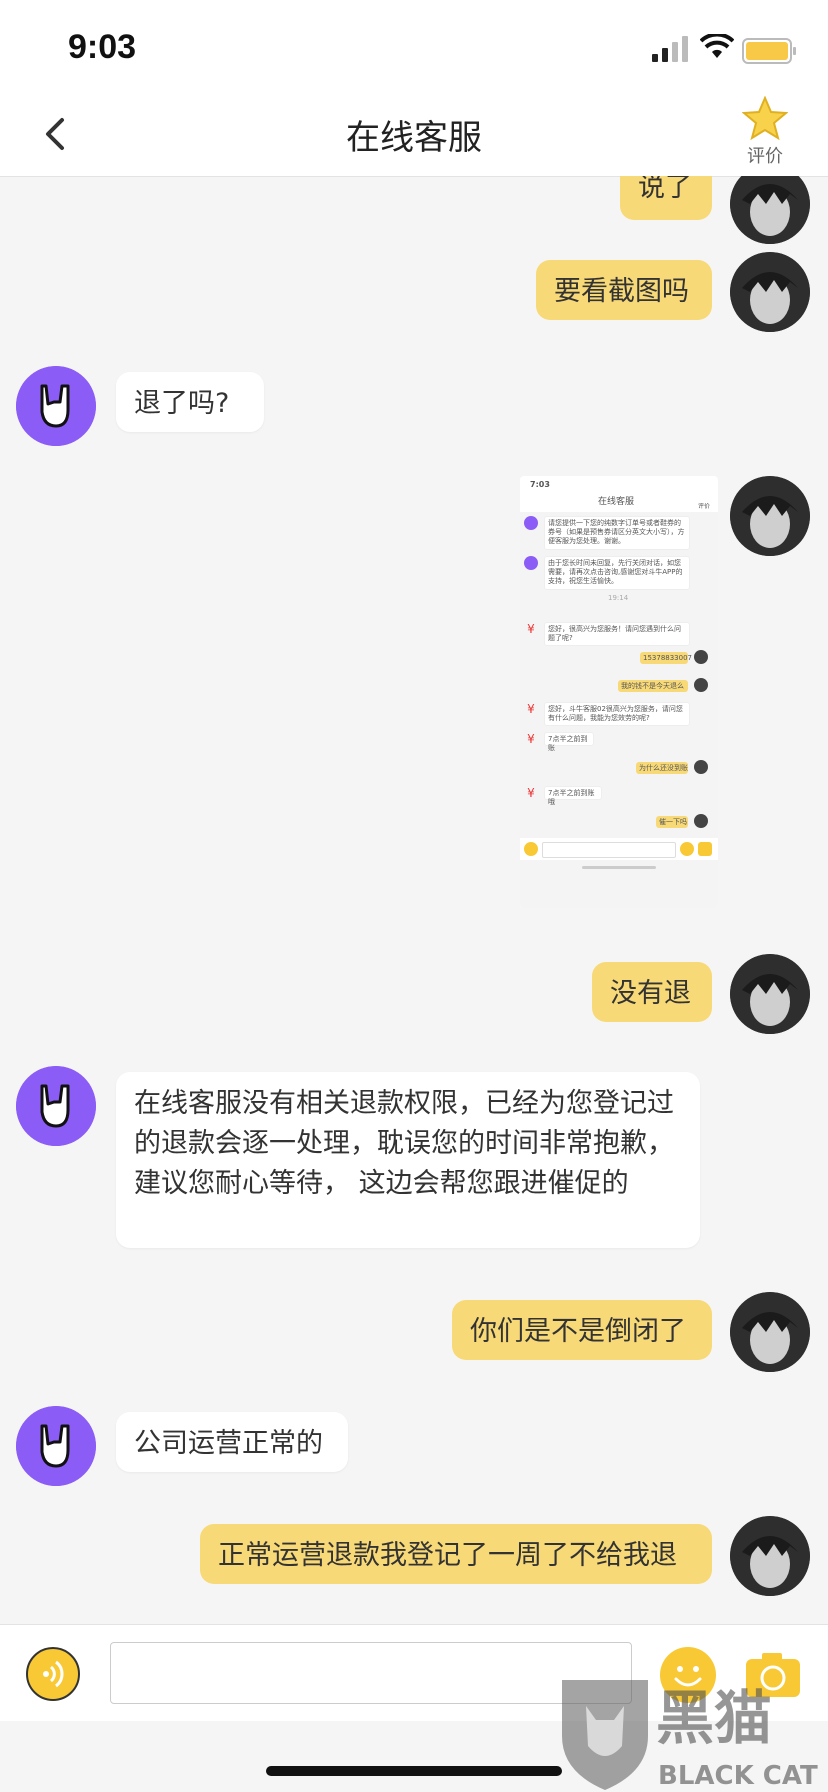  Describe the element at coordinates (540, 484) in the screenshot. I see `thumb-time: 7:03` at that location.